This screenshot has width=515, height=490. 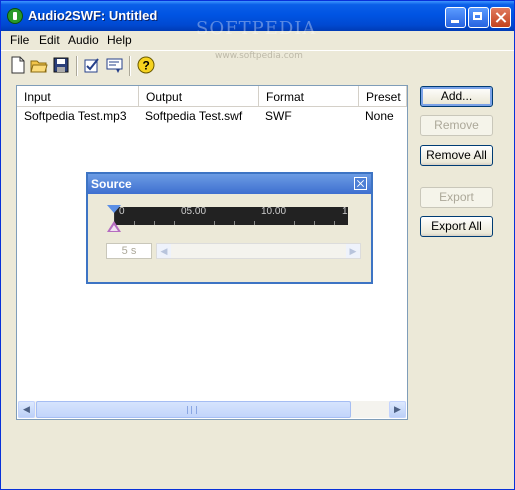 What do you see at coordinates (39, 65) in the screenshot?
I see `open-folder-icon` at bounding box center [39, 65].